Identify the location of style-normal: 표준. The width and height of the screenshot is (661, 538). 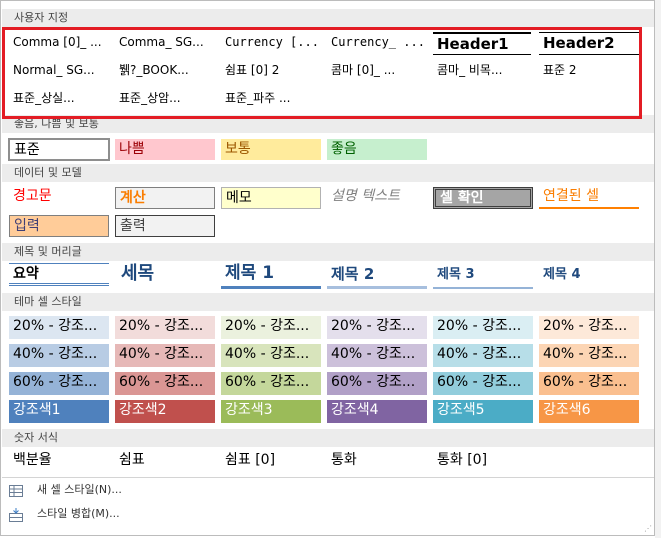
(59, 149).